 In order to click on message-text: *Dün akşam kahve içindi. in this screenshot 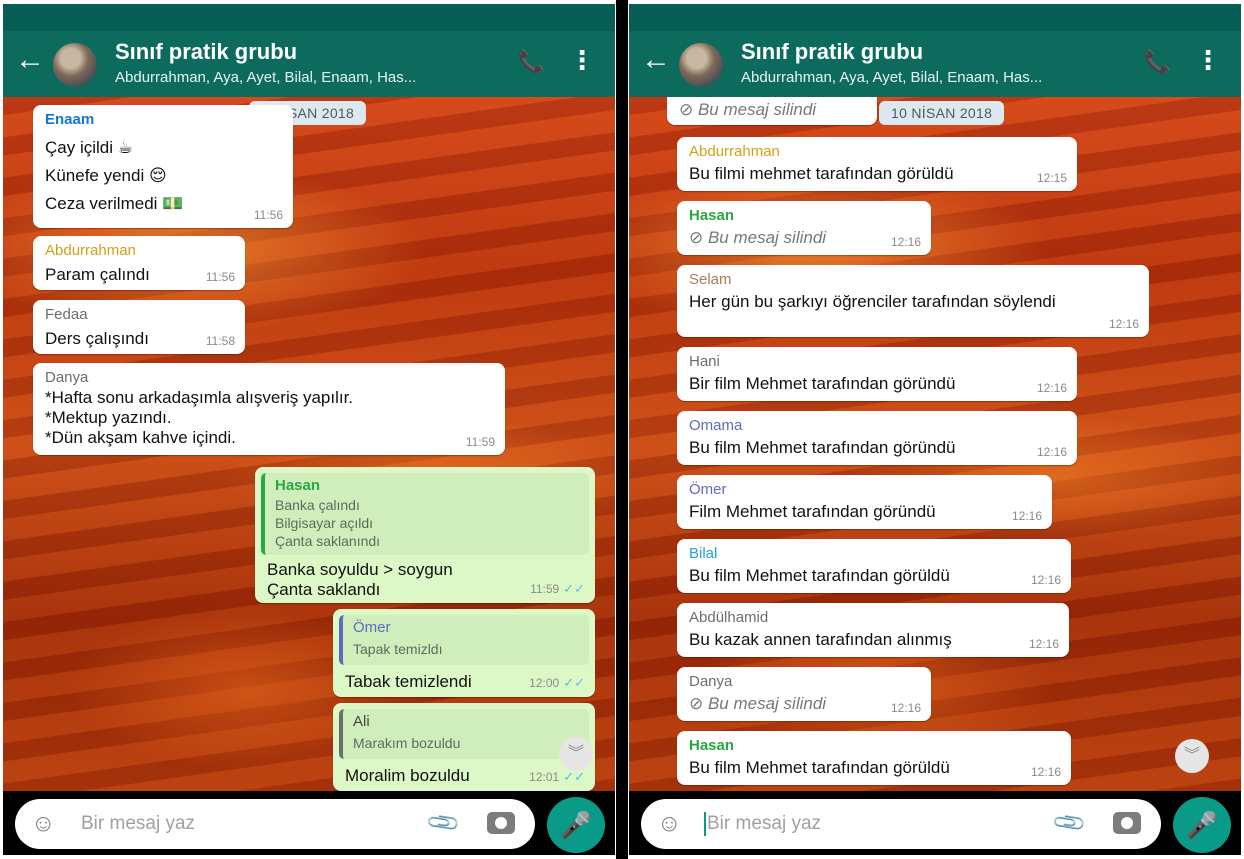, I will do `click(140, 437)`.